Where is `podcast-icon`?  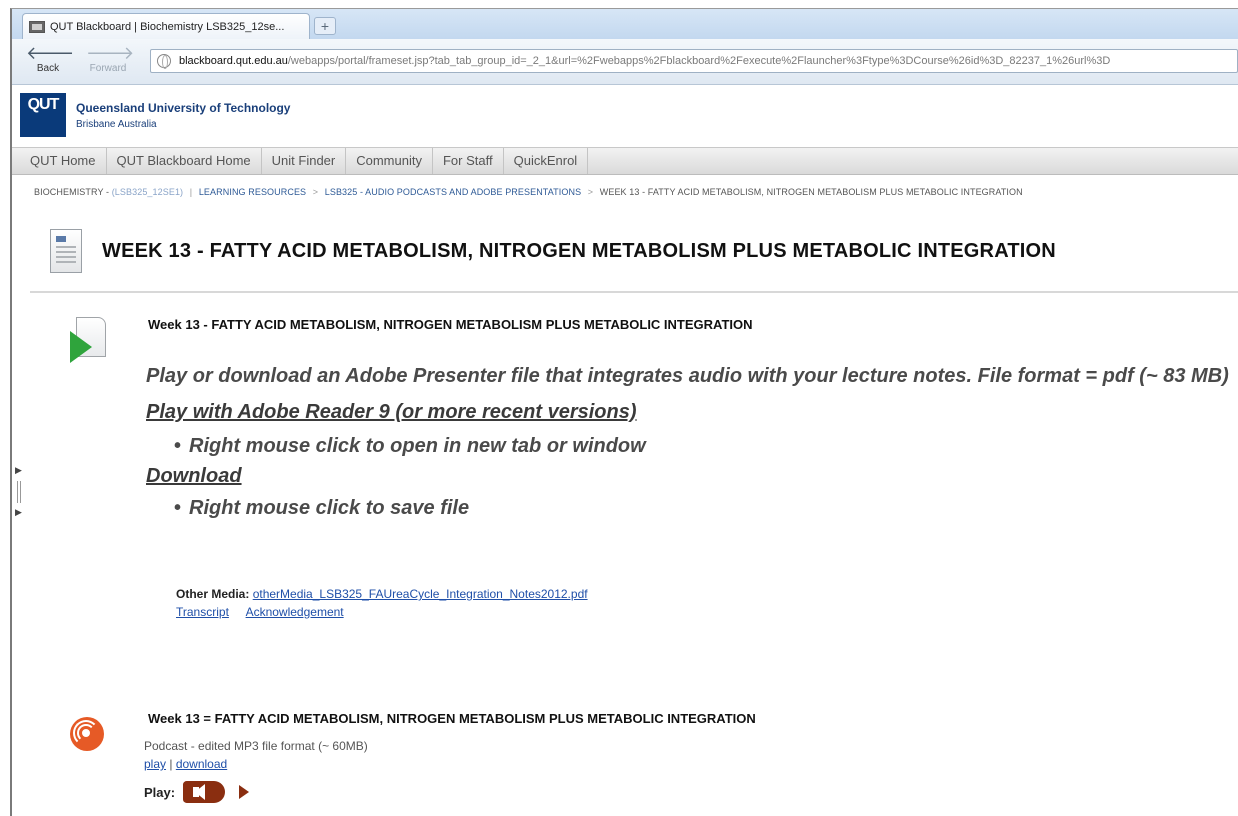 podcast-icon is located at coordinates (87, 734).